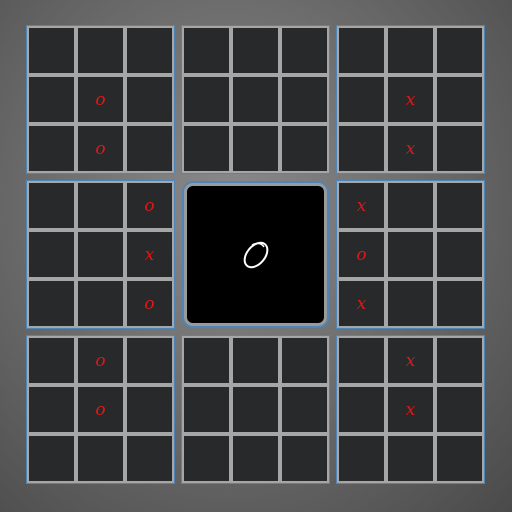 Image resolution: width=512 pixels, height=512 pixels. What do you see at coordinates (410, 360) in the screenshot?
I see `cell-bottom-right-1: x` at bounding box center [410, 360].